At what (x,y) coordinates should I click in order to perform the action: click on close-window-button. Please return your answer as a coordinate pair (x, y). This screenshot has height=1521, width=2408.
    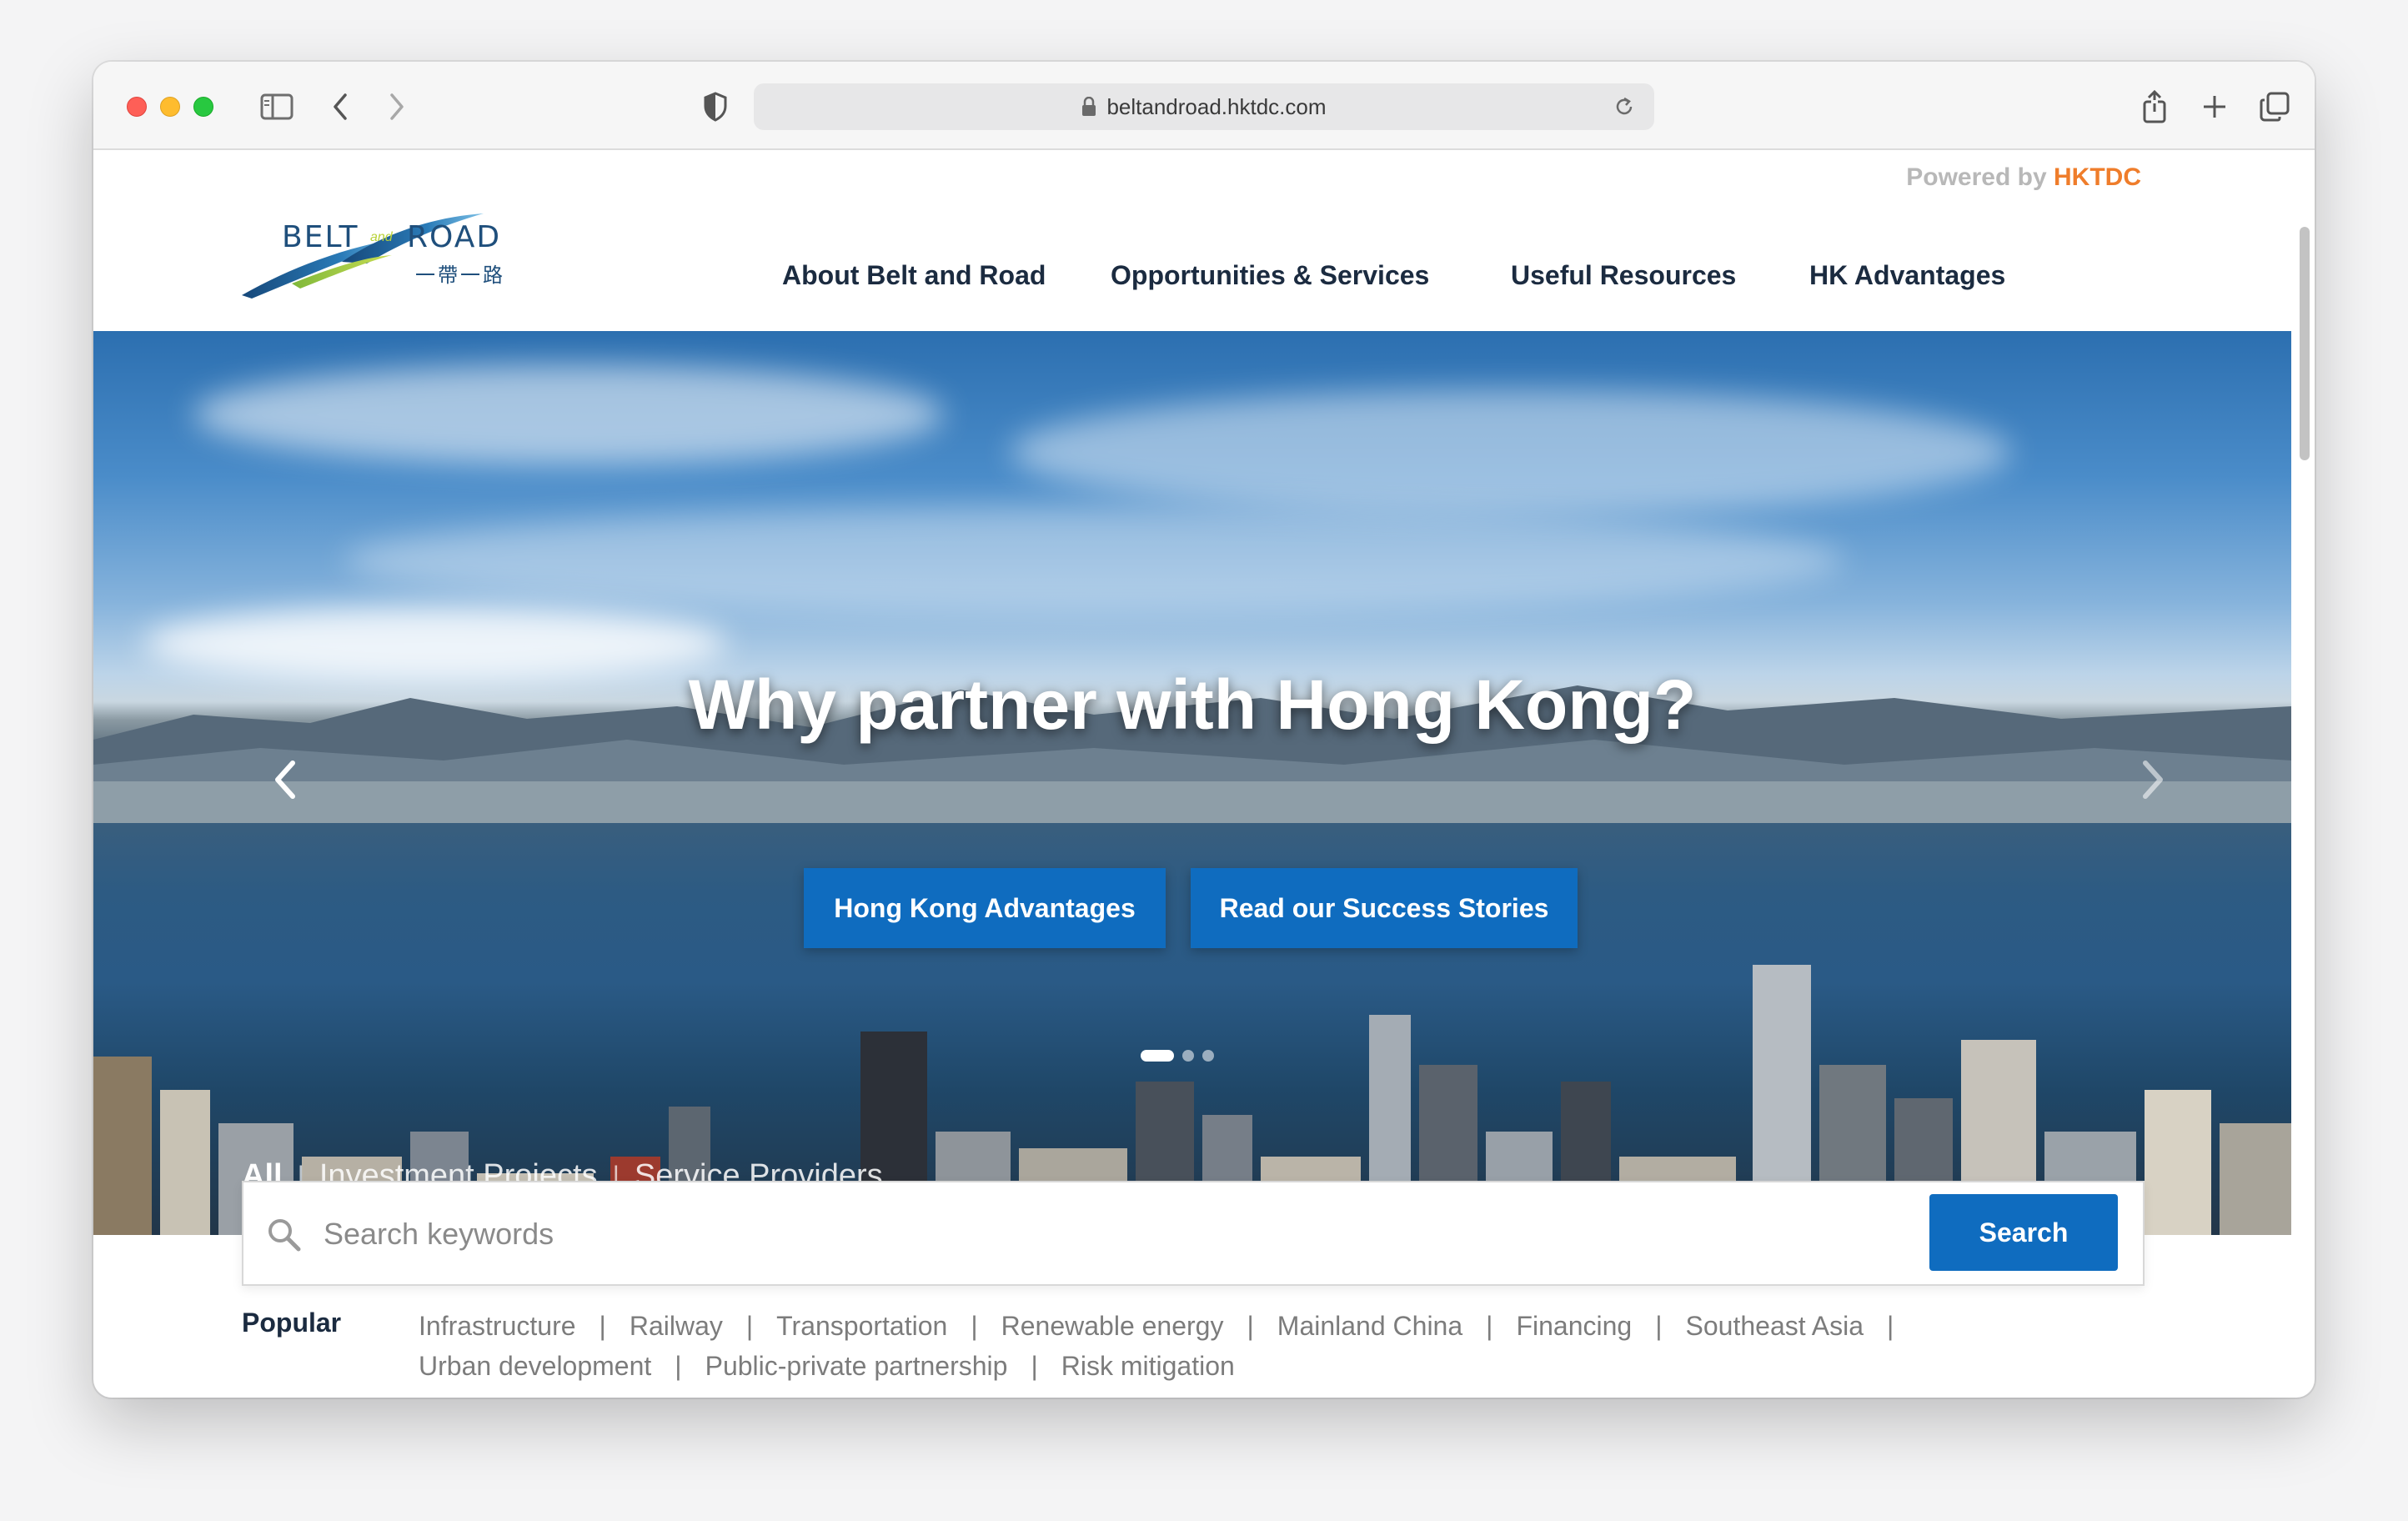
    Looking at the image, I should click on (137, 107).